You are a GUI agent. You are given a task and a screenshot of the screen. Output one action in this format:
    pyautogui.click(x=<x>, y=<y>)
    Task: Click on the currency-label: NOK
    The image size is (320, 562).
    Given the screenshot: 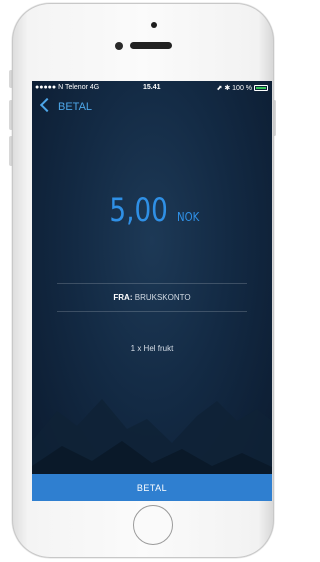 What is the action you would take?
    pyautogui.click(x=188, y=217)
    